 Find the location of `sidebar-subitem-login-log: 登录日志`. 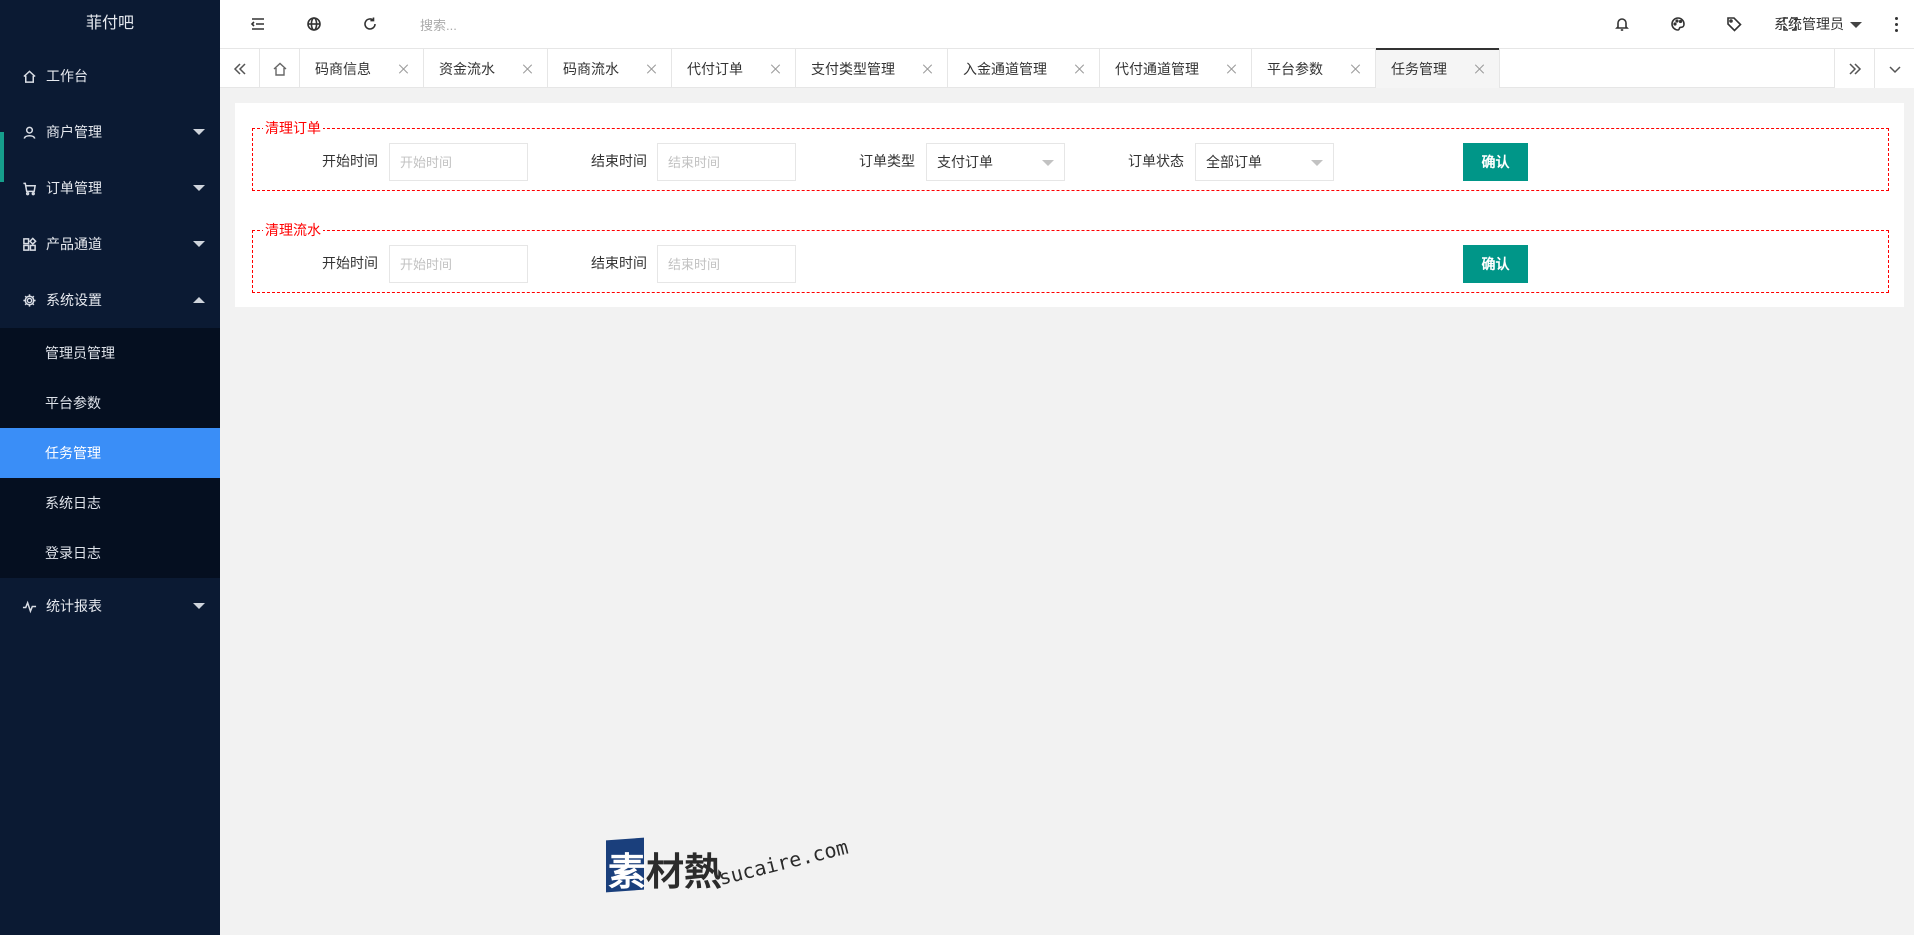

sidebar-subitem-login-log: 登录日志 is located at coordinates (110, 553).